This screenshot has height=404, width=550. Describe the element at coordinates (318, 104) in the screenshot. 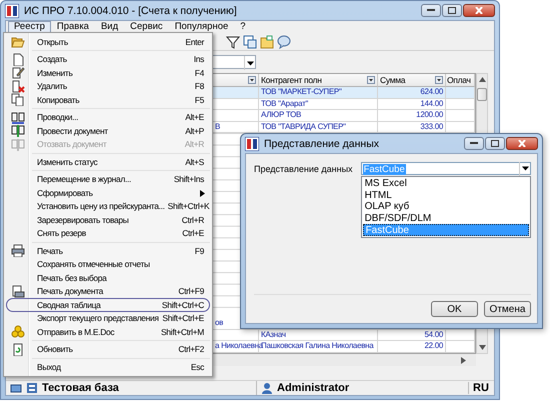

I see `table-cell: ТОВ "Арарат"` at that location.